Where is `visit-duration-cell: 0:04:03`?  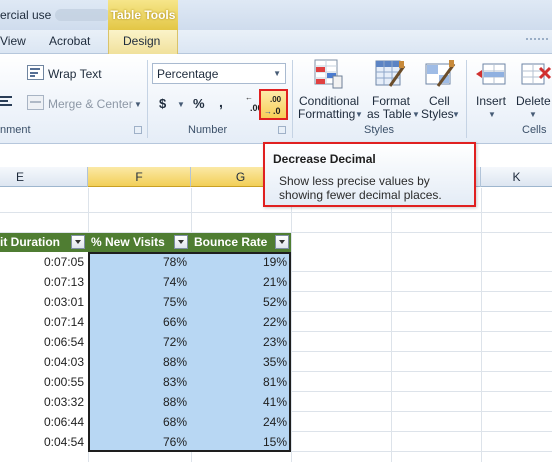 visit-duration-cell: 0:04:03 is located at coordinates (44, 362).